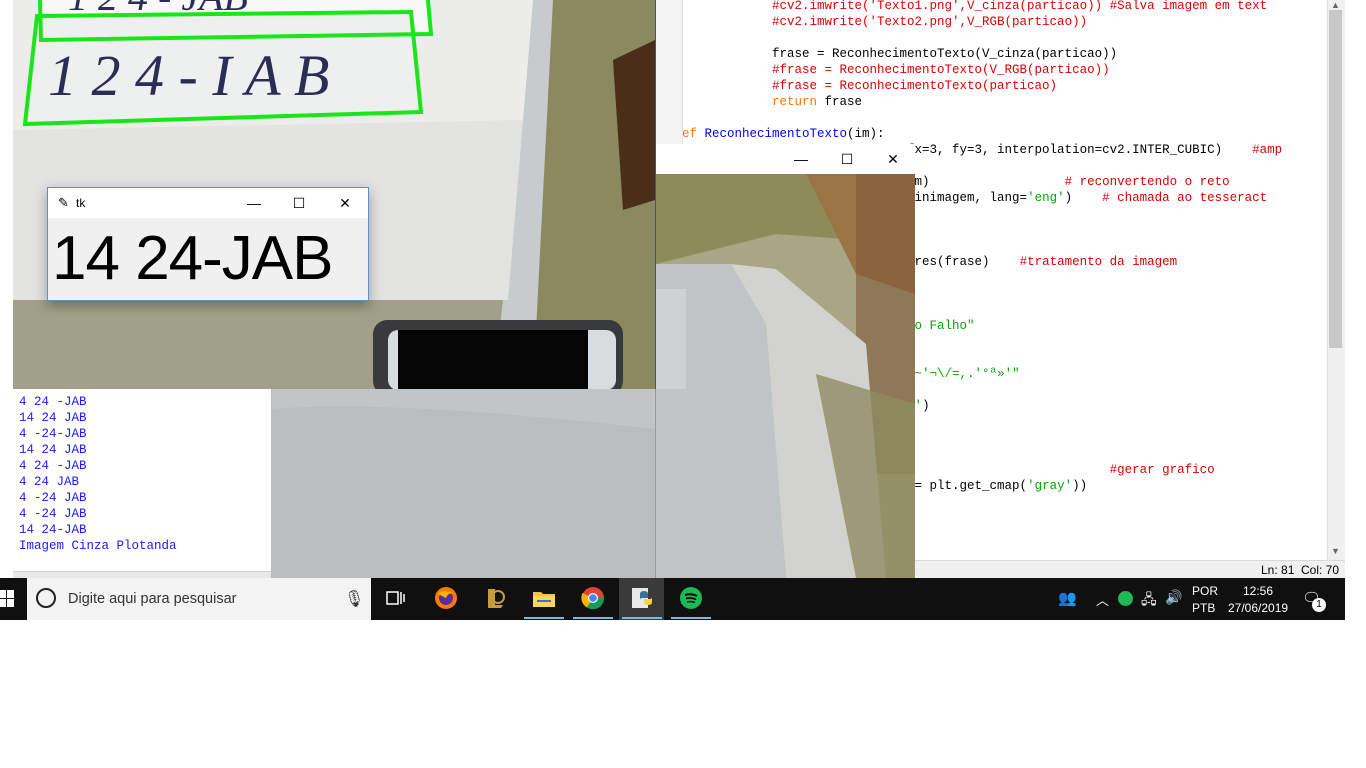  I want to click on league-of-legends-icon, so click(495, 598).